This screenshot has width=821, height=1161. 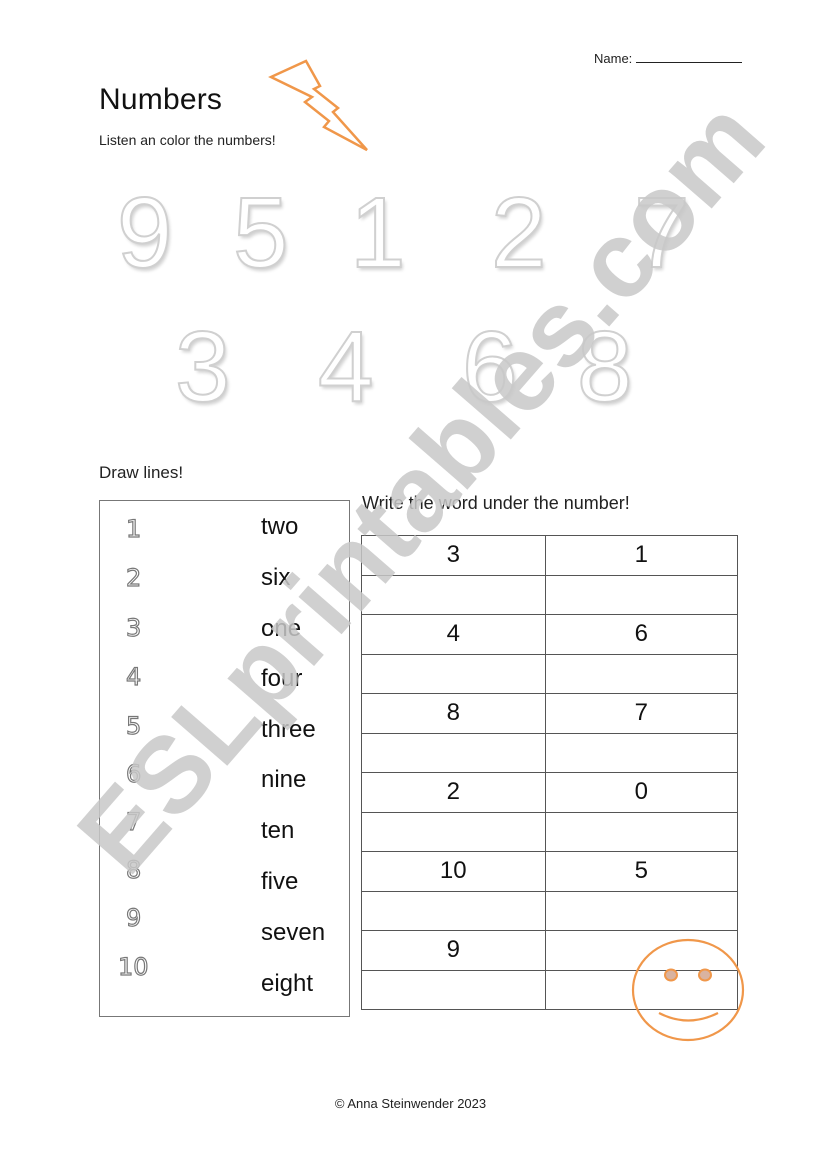 What do you see at coordinates (641, 713) in the screenshot?
I see `number-cell: 7` at bounding box center [641, 713].